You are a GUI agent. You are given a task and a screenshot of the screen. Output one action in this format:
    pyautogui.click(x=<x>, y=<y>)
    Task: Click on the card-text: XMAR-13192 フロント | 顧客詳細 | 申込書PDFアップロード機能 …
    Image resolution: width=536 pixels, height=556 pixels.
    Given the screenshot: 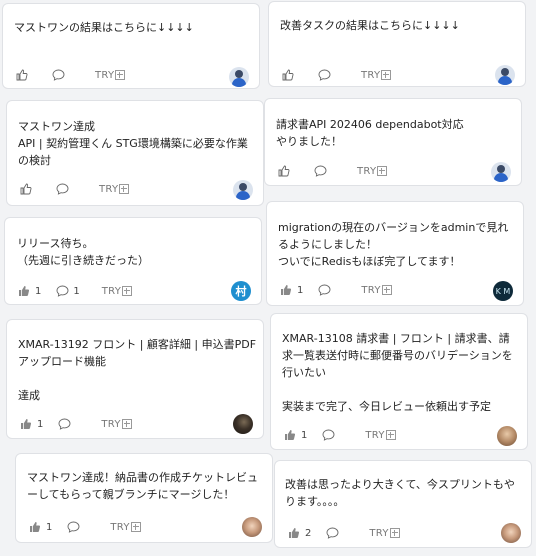 What is the action you would take?
    pyautogui.click(x=137, y=370)
    